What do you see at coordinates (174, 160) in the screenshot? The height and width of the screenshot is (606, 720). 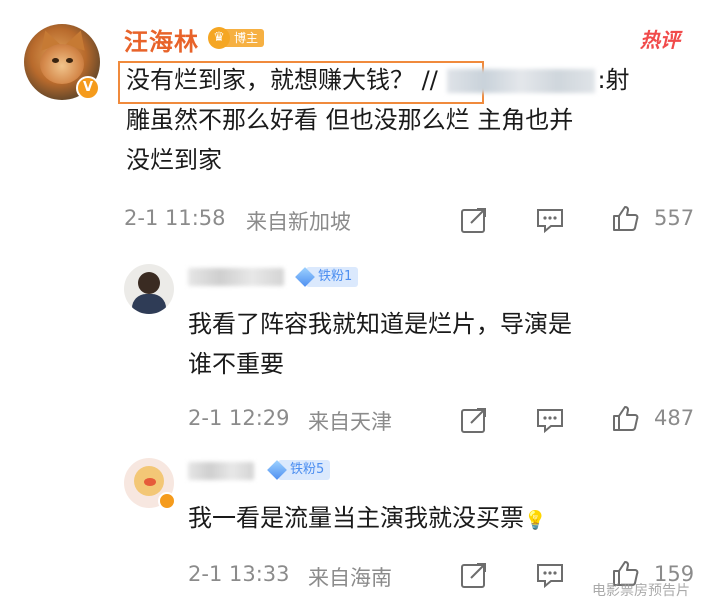 I see `comment-text-line: 没烂到家` at bounding box center [174, 160].